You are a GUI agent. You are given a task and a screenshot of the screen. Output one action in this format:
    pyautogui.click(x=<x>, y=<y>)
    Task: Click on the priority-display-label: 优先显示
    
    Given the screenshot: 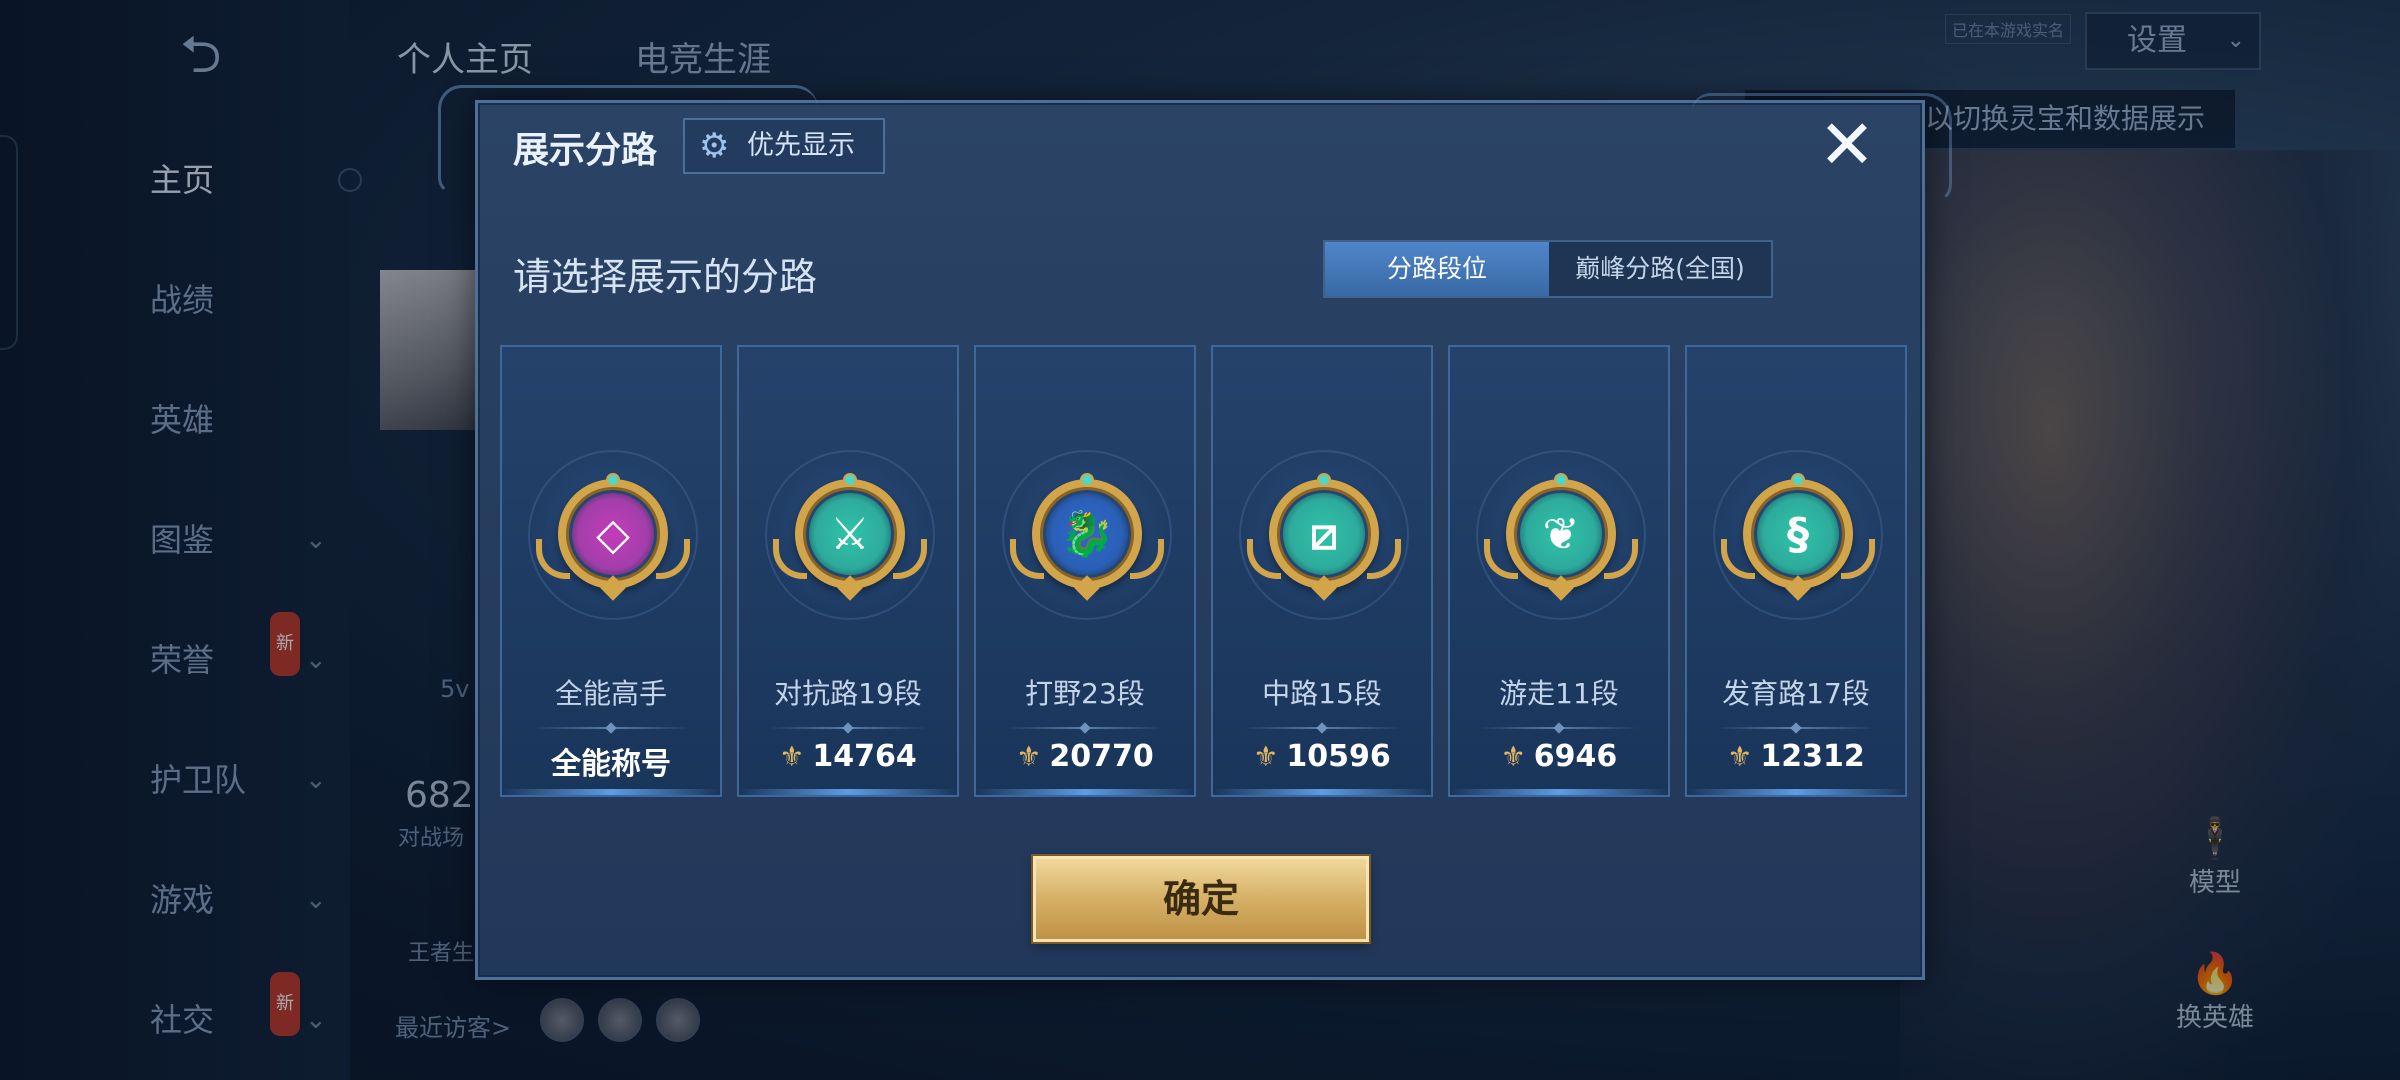 What is the action you would take?
    pyautogui.click(x=801, y=145)
    